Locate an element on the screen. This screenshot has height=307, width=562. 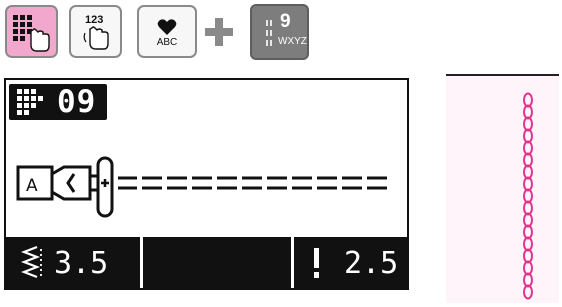
heart-icon is located at coordinates (167, 27).